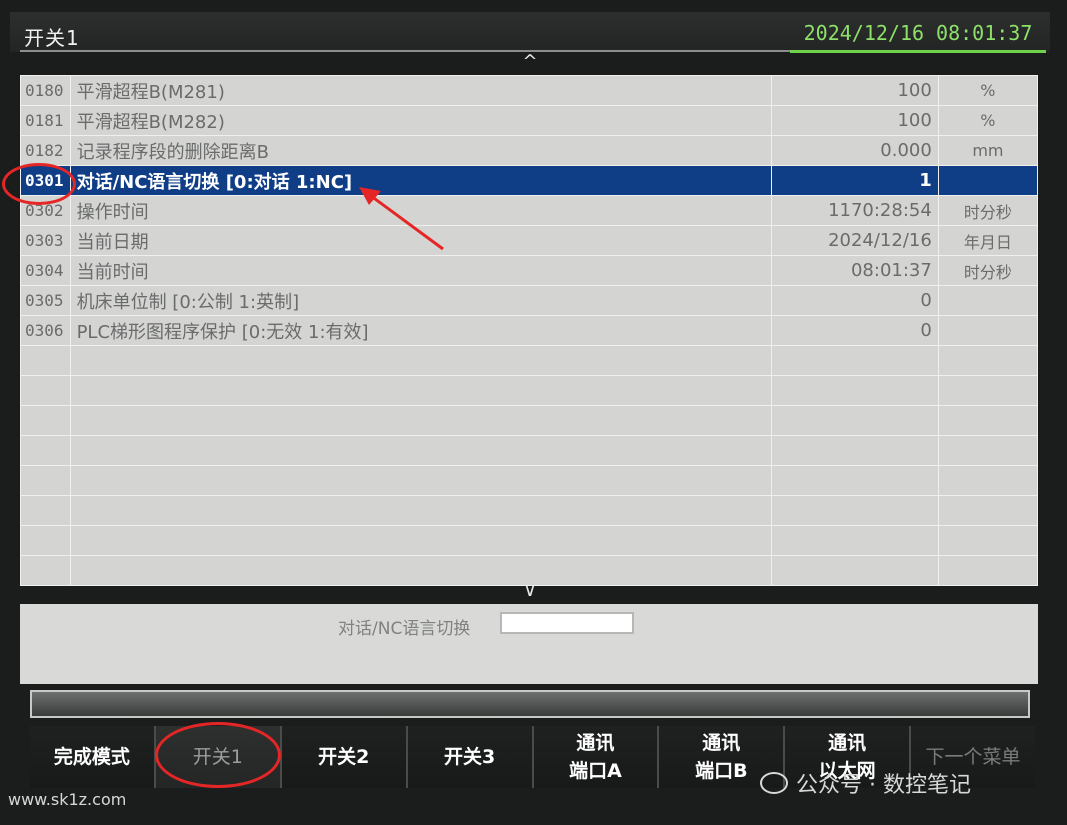 The height and width of the screenshot is (825, 1067). What do you see at coordinates (854, 240) in the screenshot?
I see `param-value: 2024/12/16` at bounding box center [854, 240].